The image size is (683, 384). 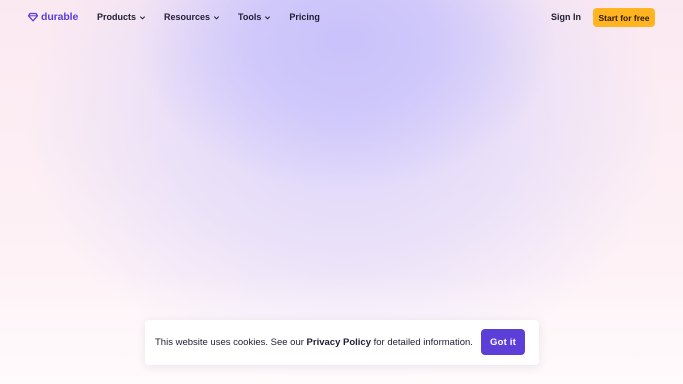 What do you see at coordinates (421, 342) in the screenshot?
I see `cookie-text-after: for detailed information.` at bounding box center [421, 342].